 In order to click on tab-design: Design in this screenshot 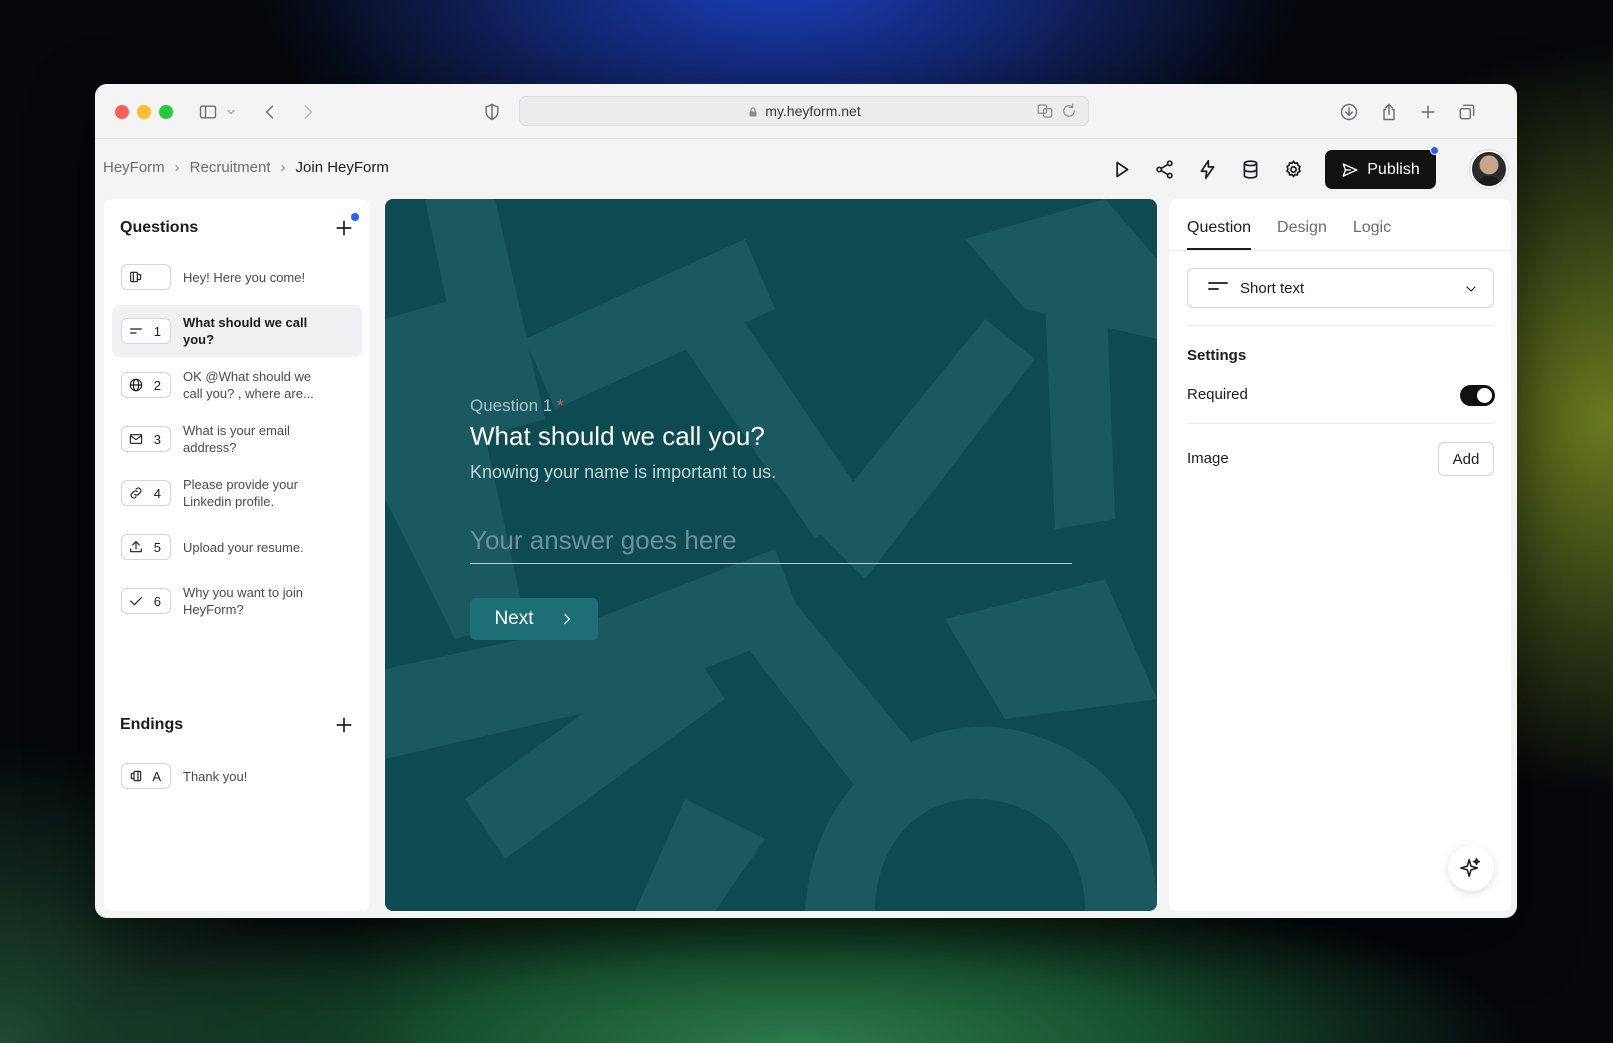, I will do `click(1302, 224)`.